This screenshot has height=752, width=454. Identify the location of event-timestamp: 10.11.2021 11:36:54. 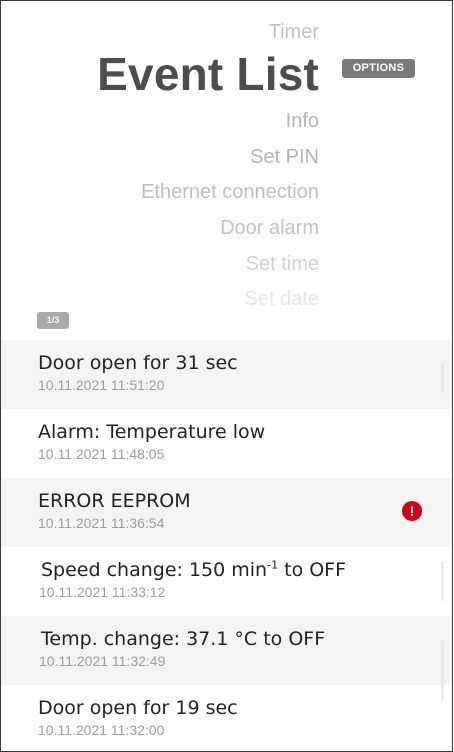
(101, 523).